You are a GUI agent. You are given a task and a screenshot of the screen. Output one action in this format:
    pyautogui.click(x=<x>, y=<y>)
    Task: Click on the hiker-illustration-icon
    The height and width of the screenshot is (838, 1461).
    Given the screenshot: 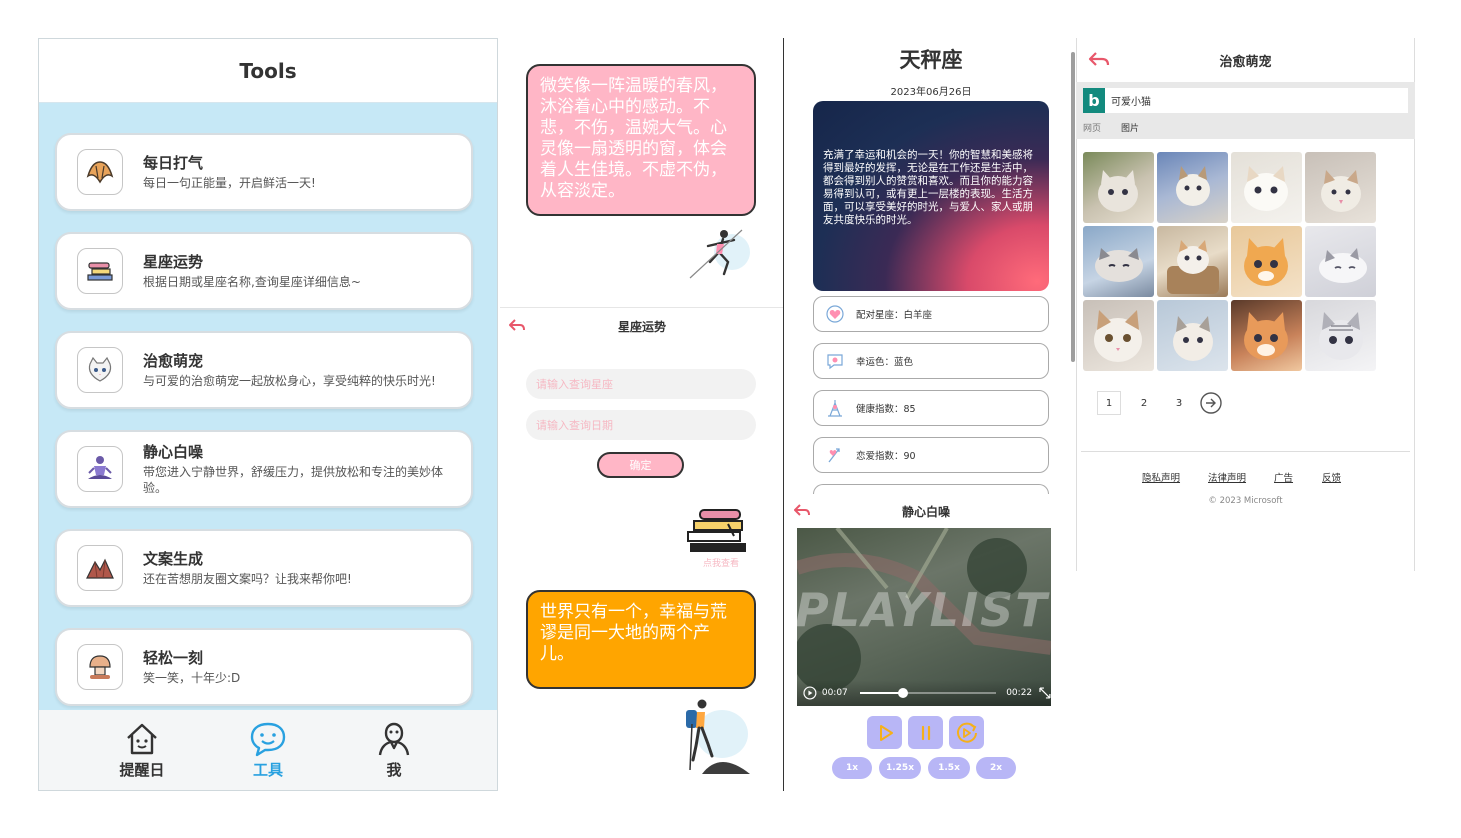 What is the action you would take?
    pyautogui.click(x=718, y=736)
    